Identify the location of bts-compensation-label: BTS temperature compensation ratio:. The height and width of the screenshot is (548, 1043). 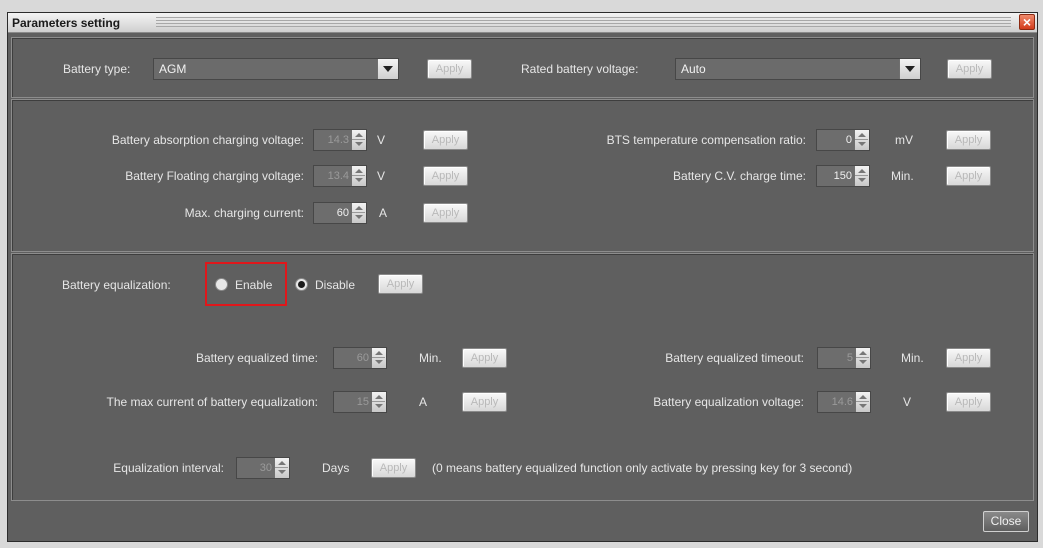
(706, 140).